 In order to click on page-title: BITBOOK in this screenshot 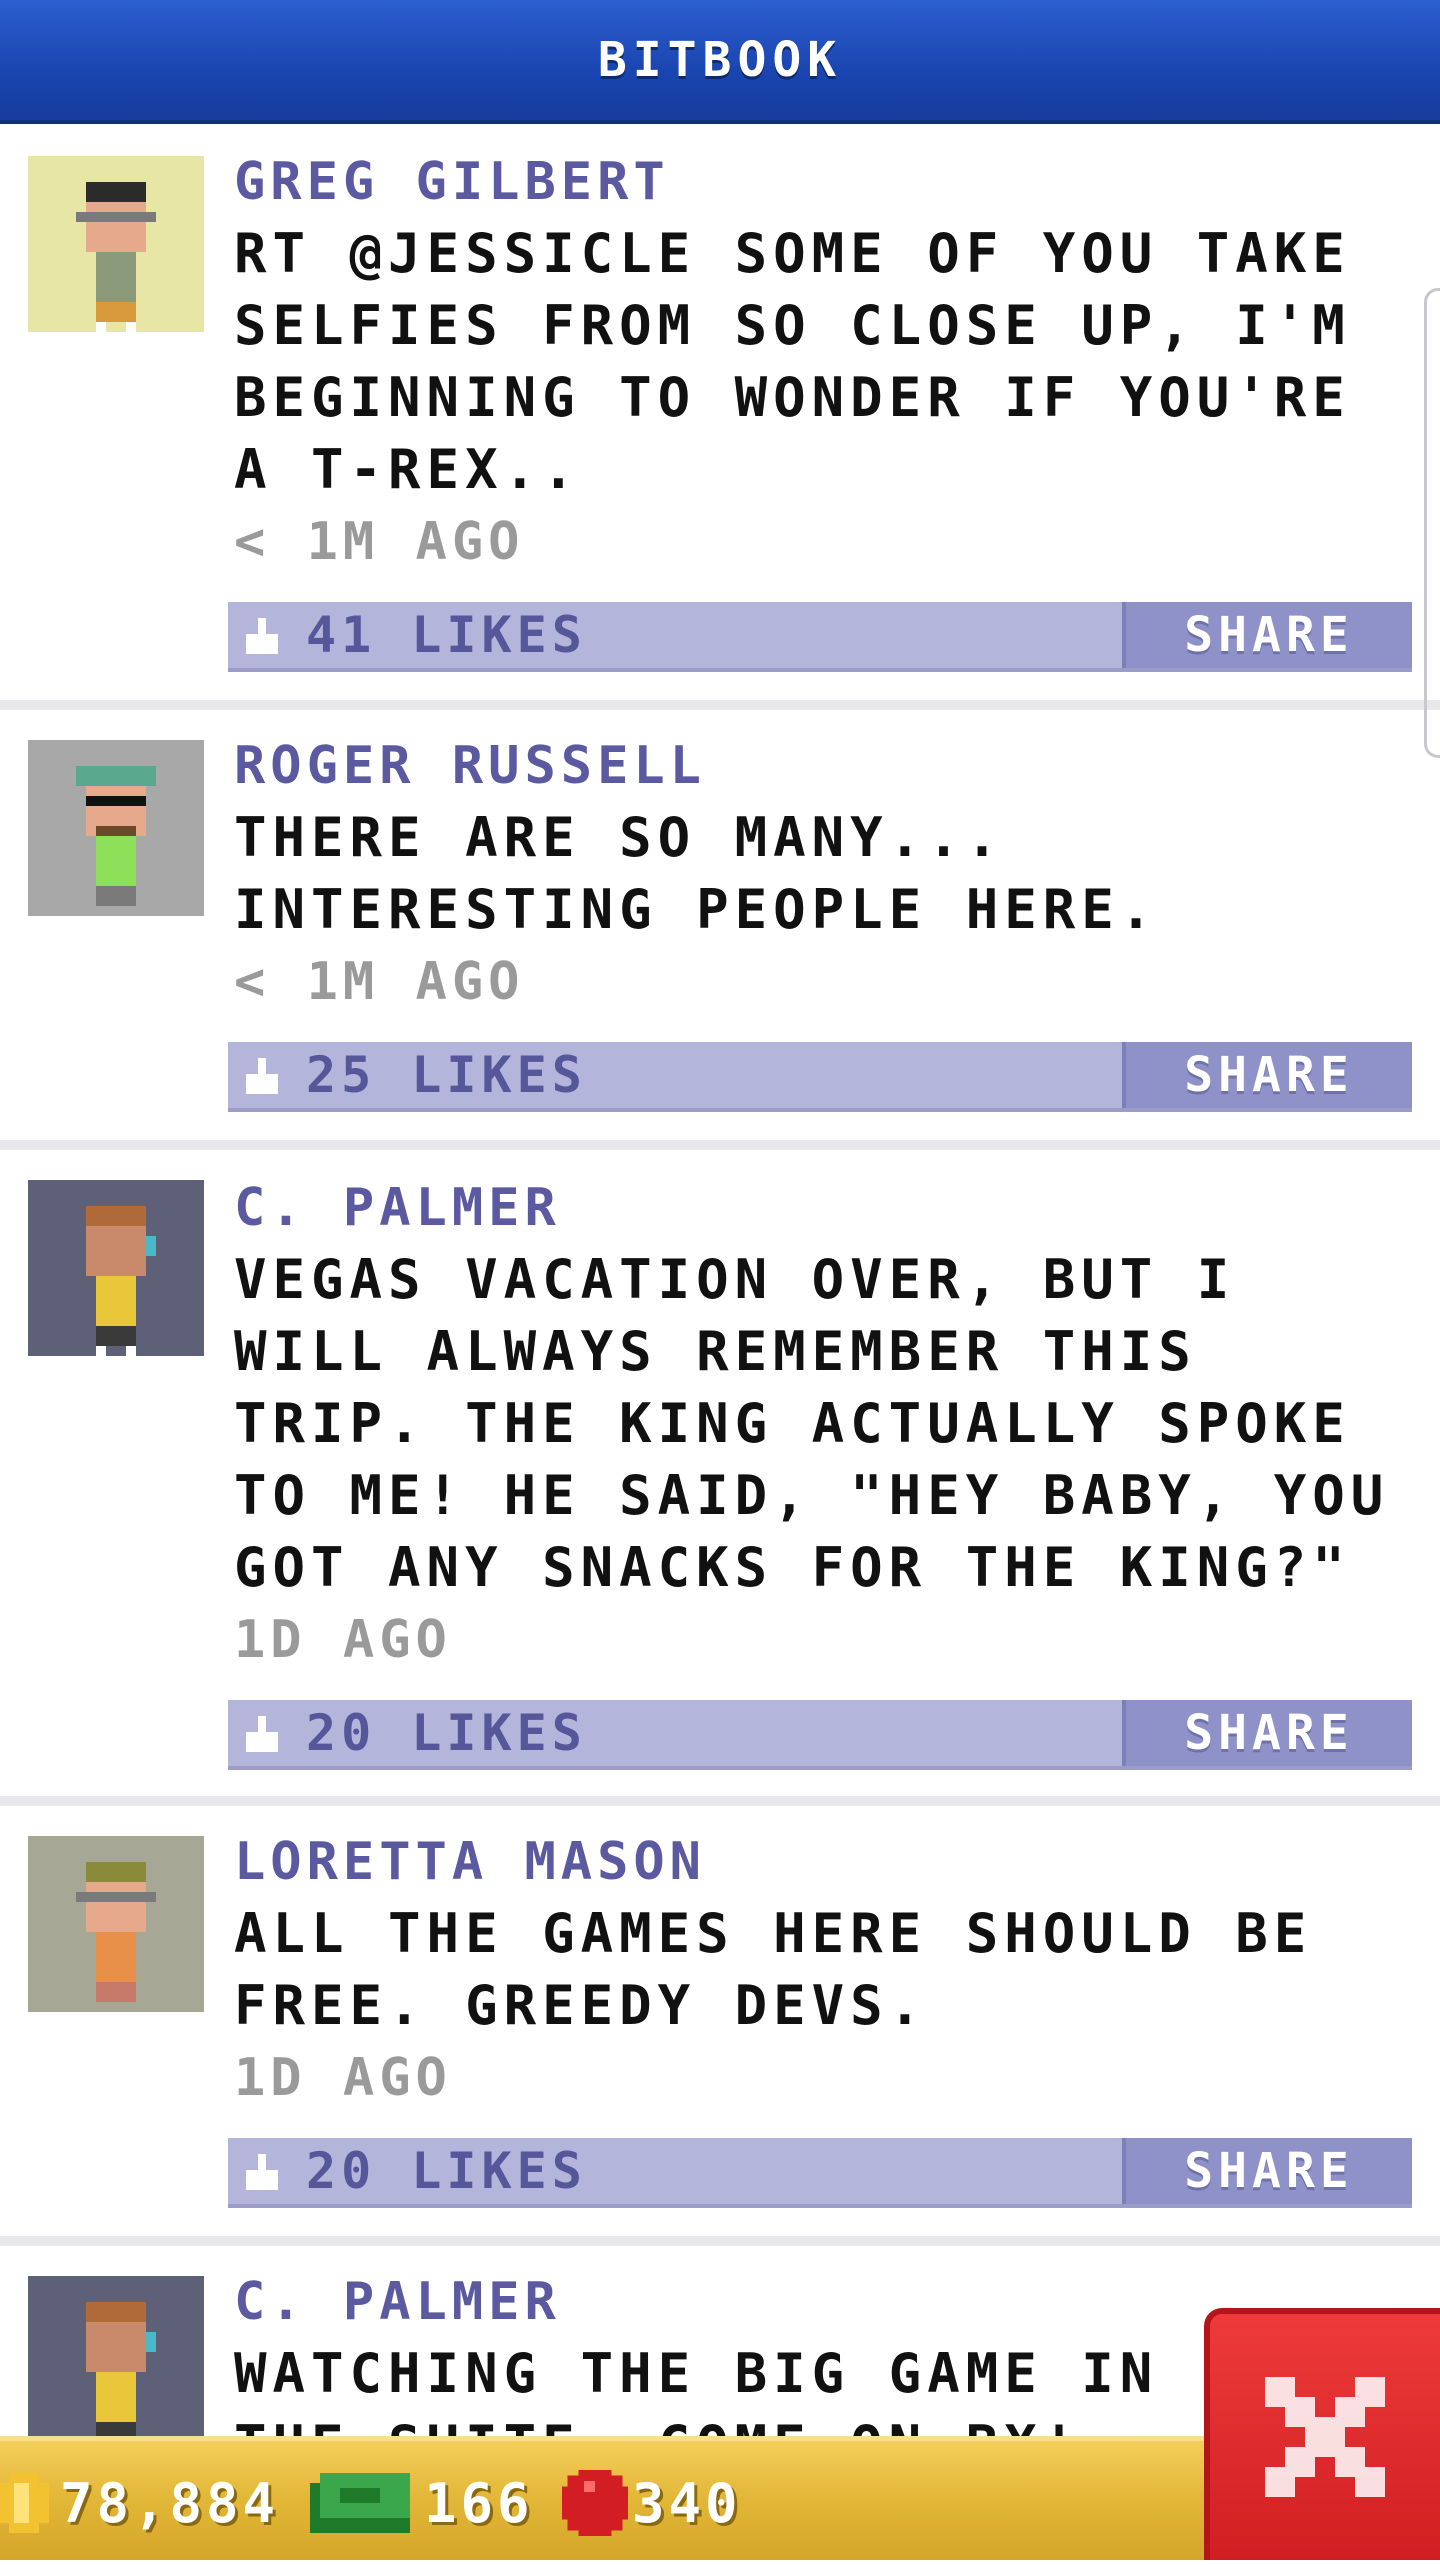, I will do `click(720, 60)`.